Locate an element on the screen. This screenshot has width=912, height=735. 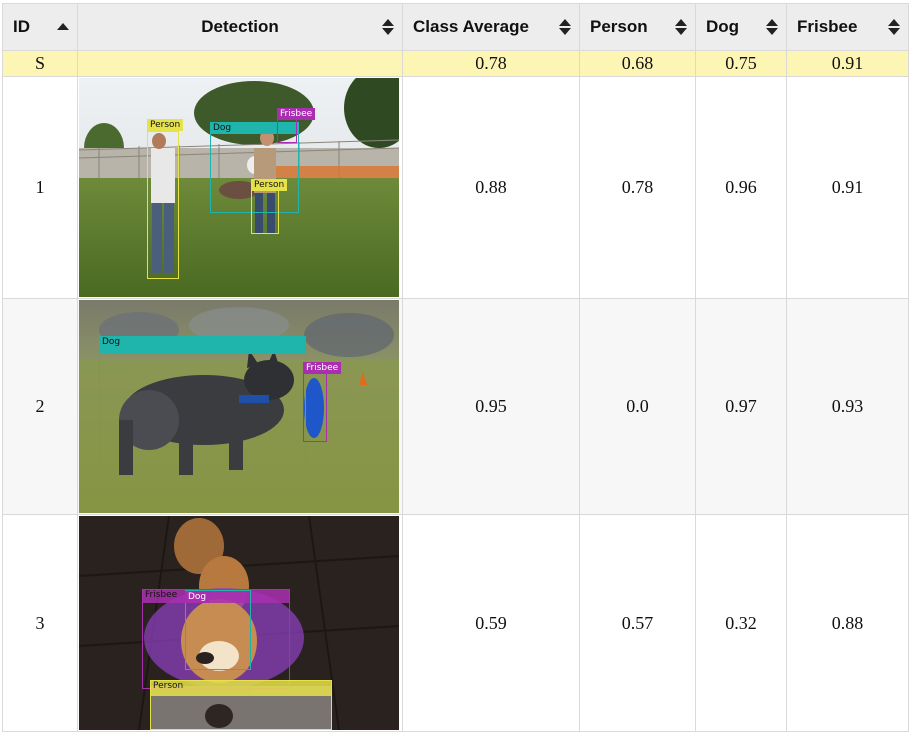
summary-frisbee-cell: 0.91 is located at coordinates (847, 63).